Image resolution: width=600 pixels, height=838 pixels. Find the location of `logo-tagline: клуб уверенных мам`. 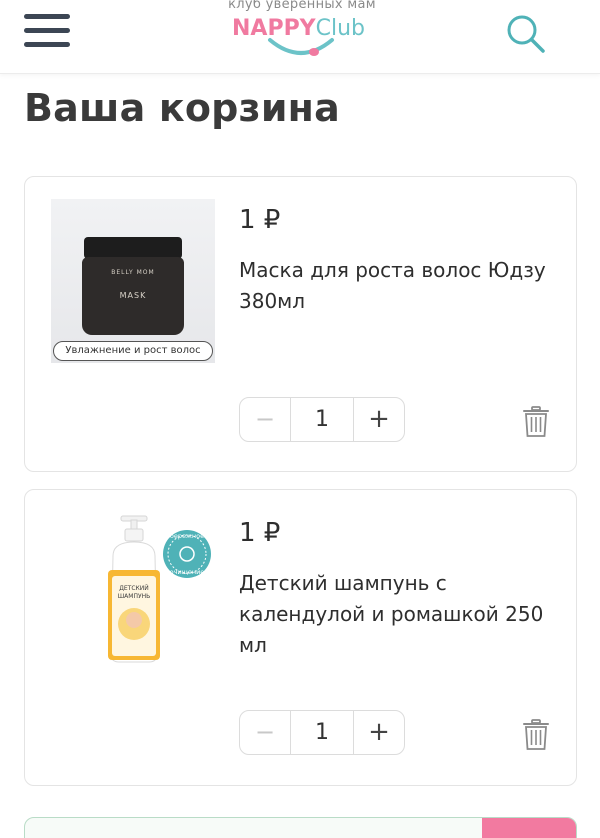

logo-tagline: клуб уверенных мам is located at coordinates (302, 6).